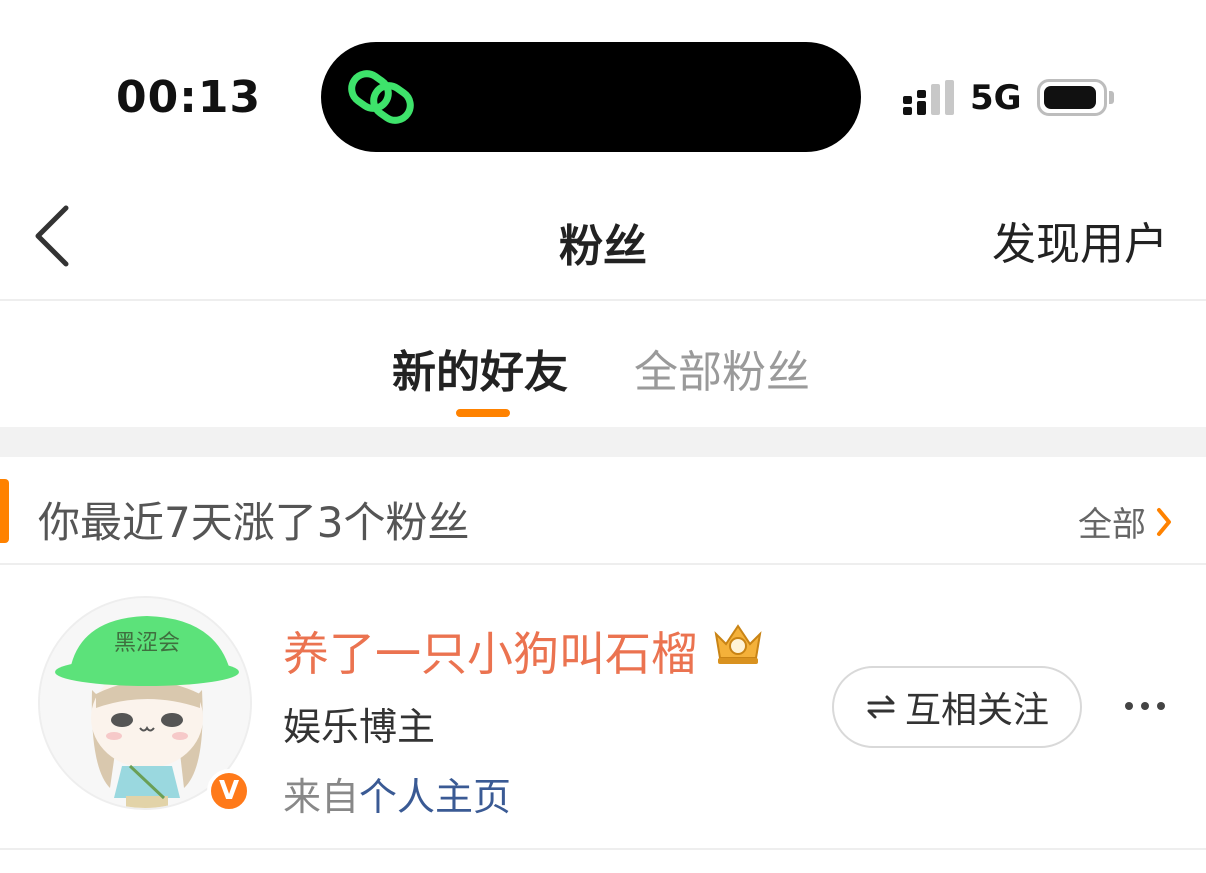  I want to click on tab-new-friends: 新的好友, so click(480, 368).